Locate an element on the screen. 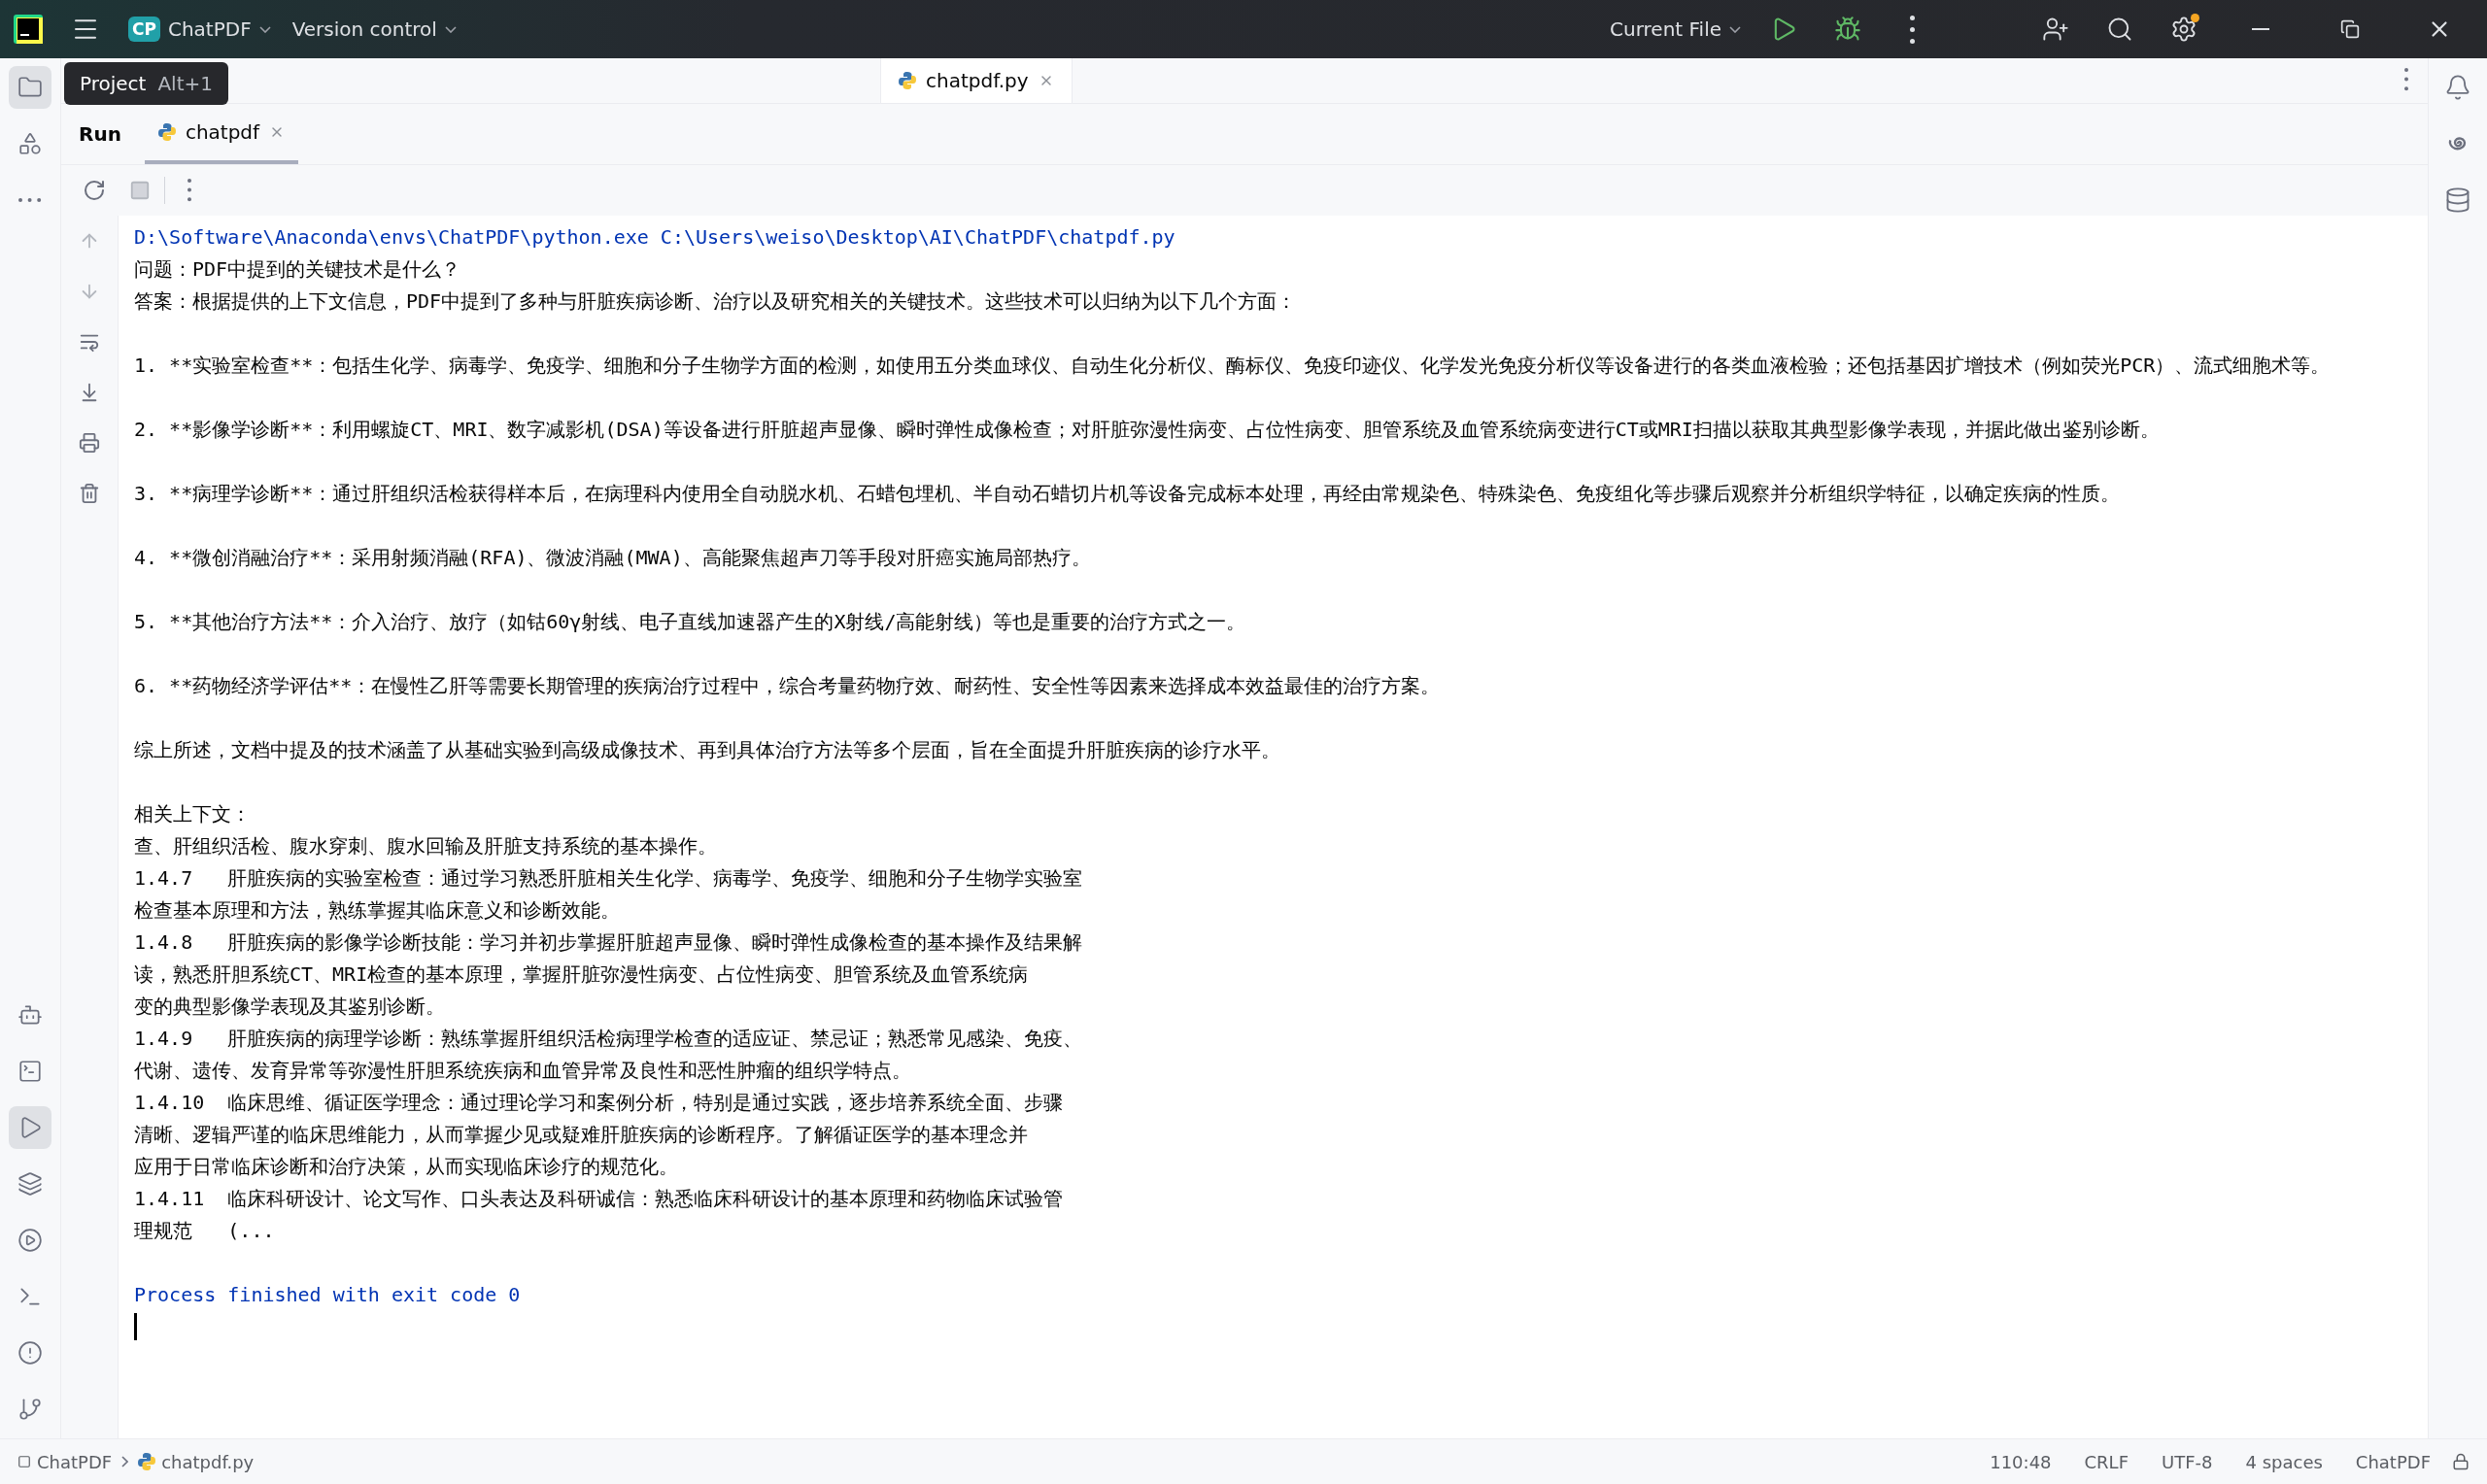 This screenshot has width=2487, height=1484. console-line: 变的典型影像学表现及其鉴别诊断。 is located at coordinates (290, 1007).